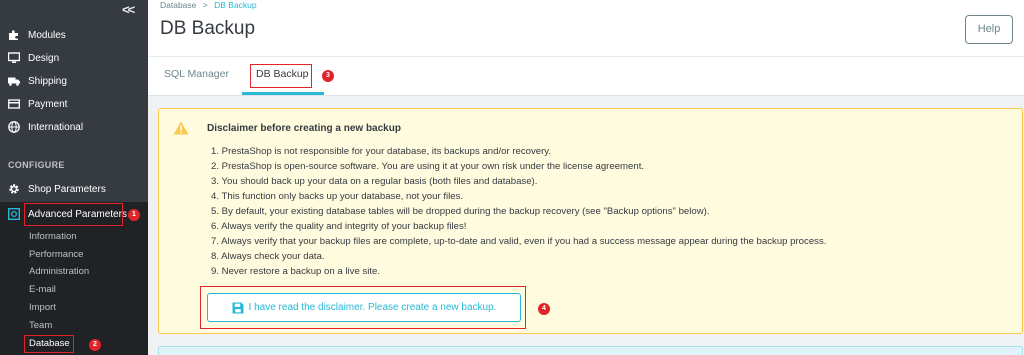 This screenshot has height=355, width=1024. I want to click on annotation-badge-3: 3, so click(328, 76).